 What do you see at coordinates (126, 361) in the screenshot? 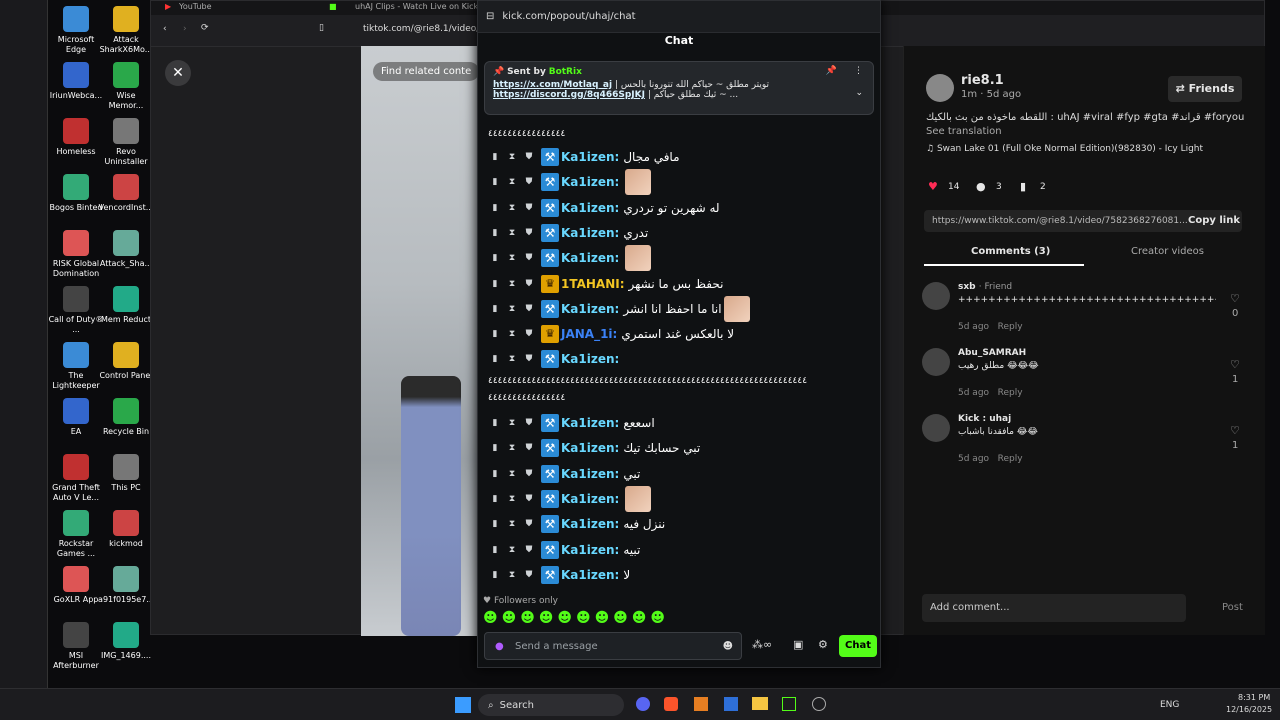
I see `desktop-icon: Control Panel` at bounding box center [126, 361].